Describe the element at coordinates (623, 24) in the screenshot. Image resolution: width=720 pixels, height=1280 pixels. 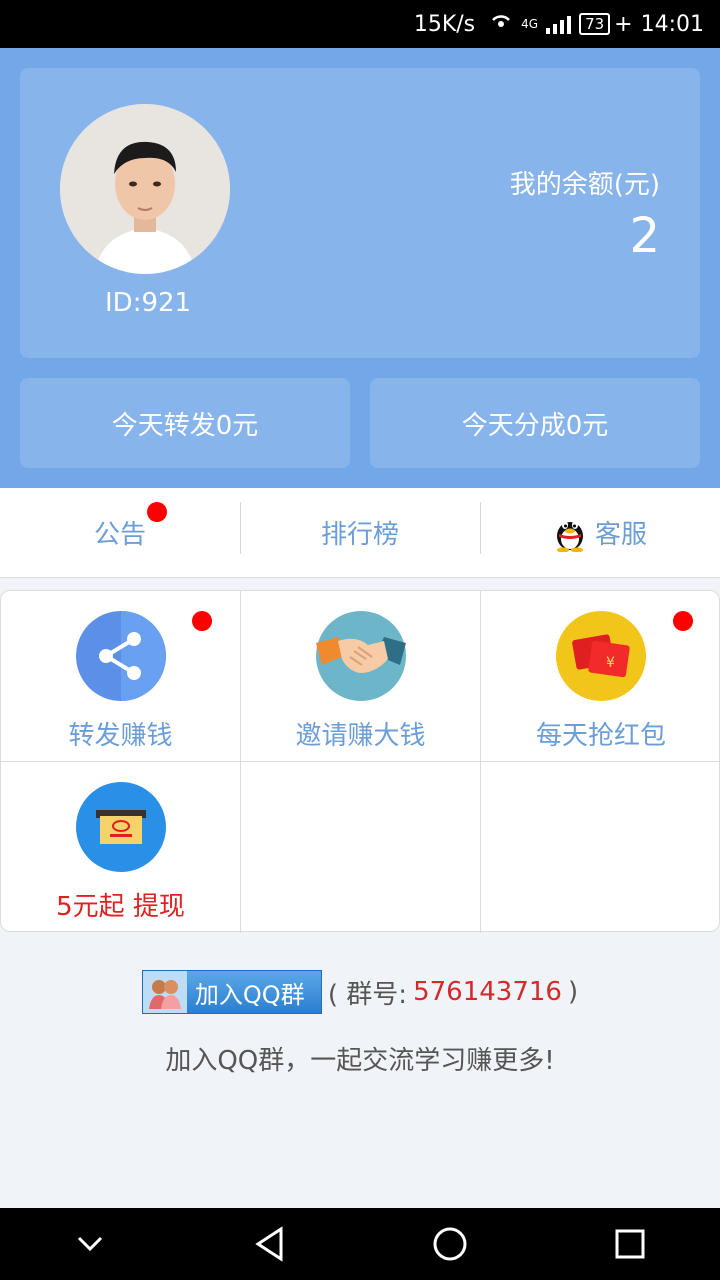
I see `charging-icon: +` at that location.